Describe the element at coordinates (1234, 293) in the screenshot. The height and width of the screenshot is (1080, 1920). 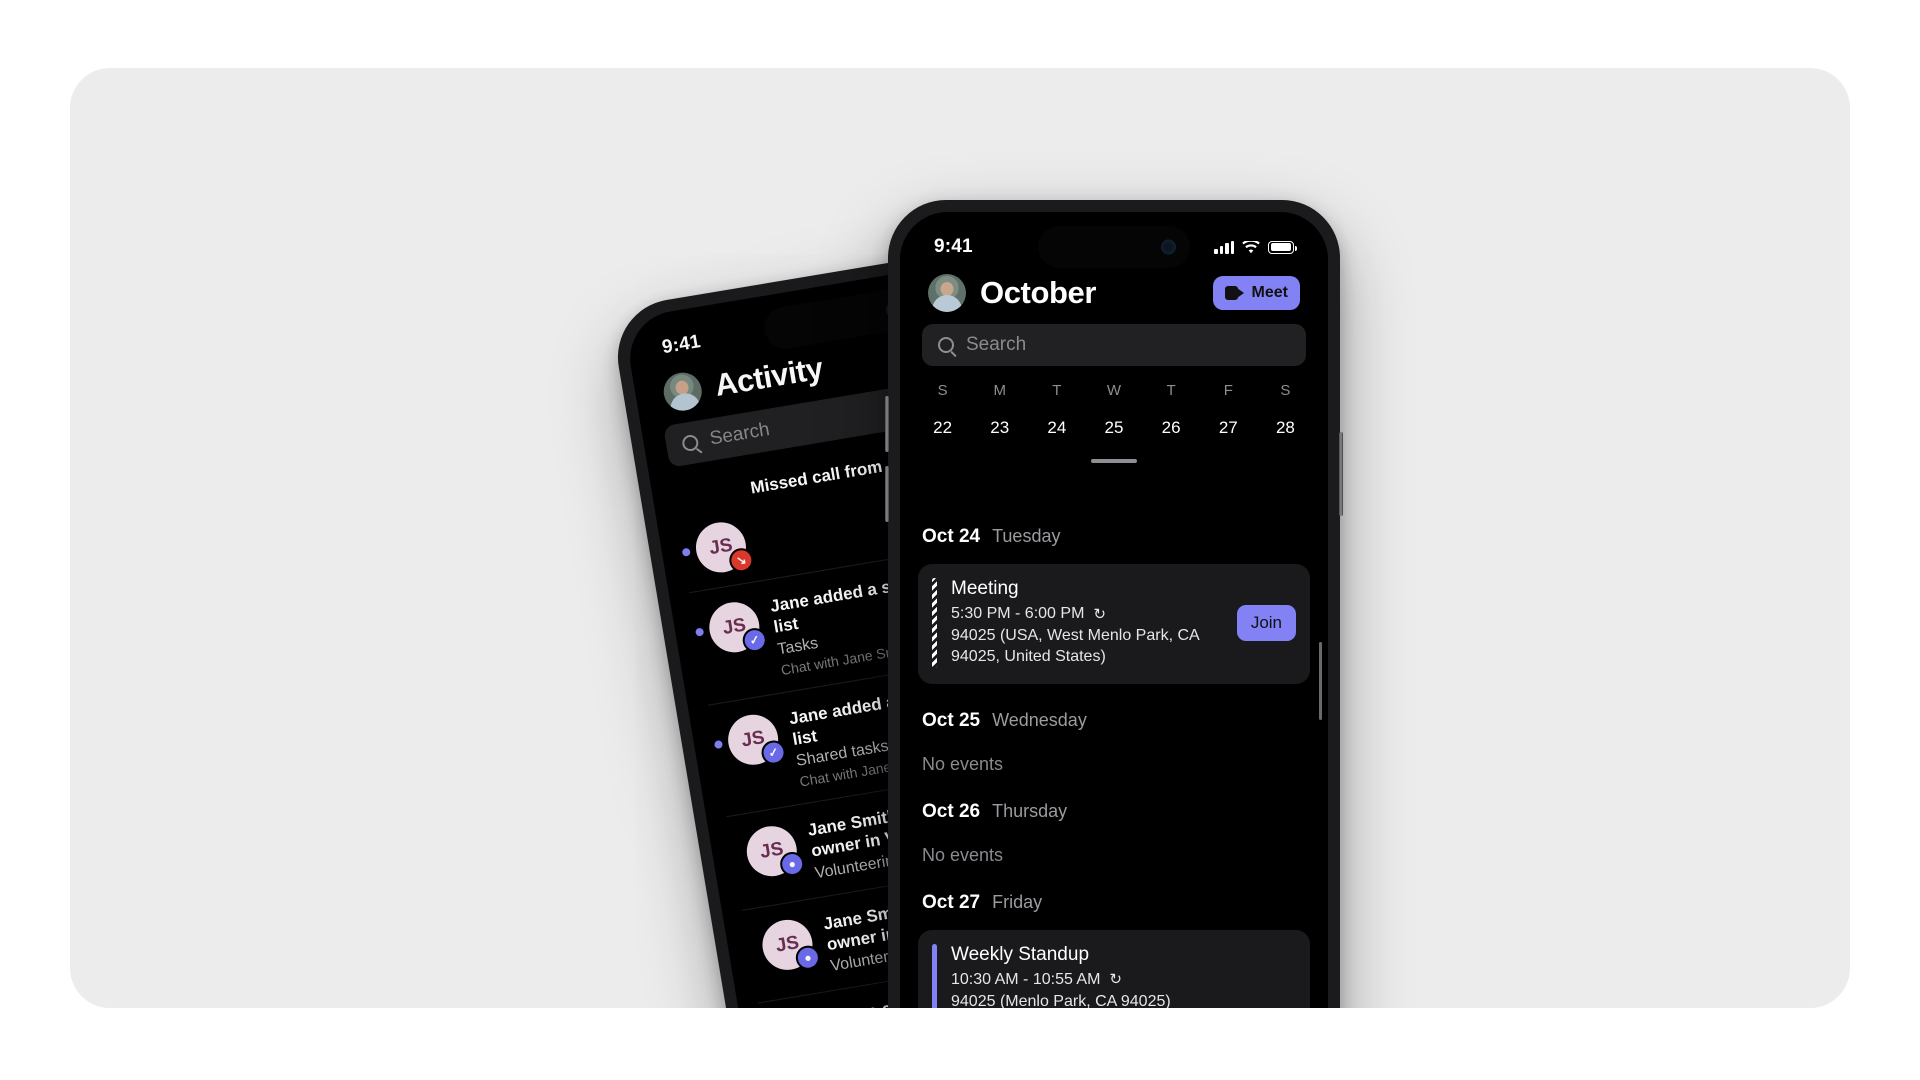
I see `video-camera-icon` at that location.